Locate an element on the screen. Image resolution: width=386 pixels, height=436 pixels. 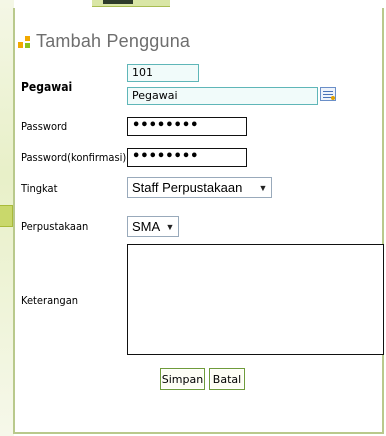
perpustakaan-select: SMA ▼ is located at coordinates (153, 226).